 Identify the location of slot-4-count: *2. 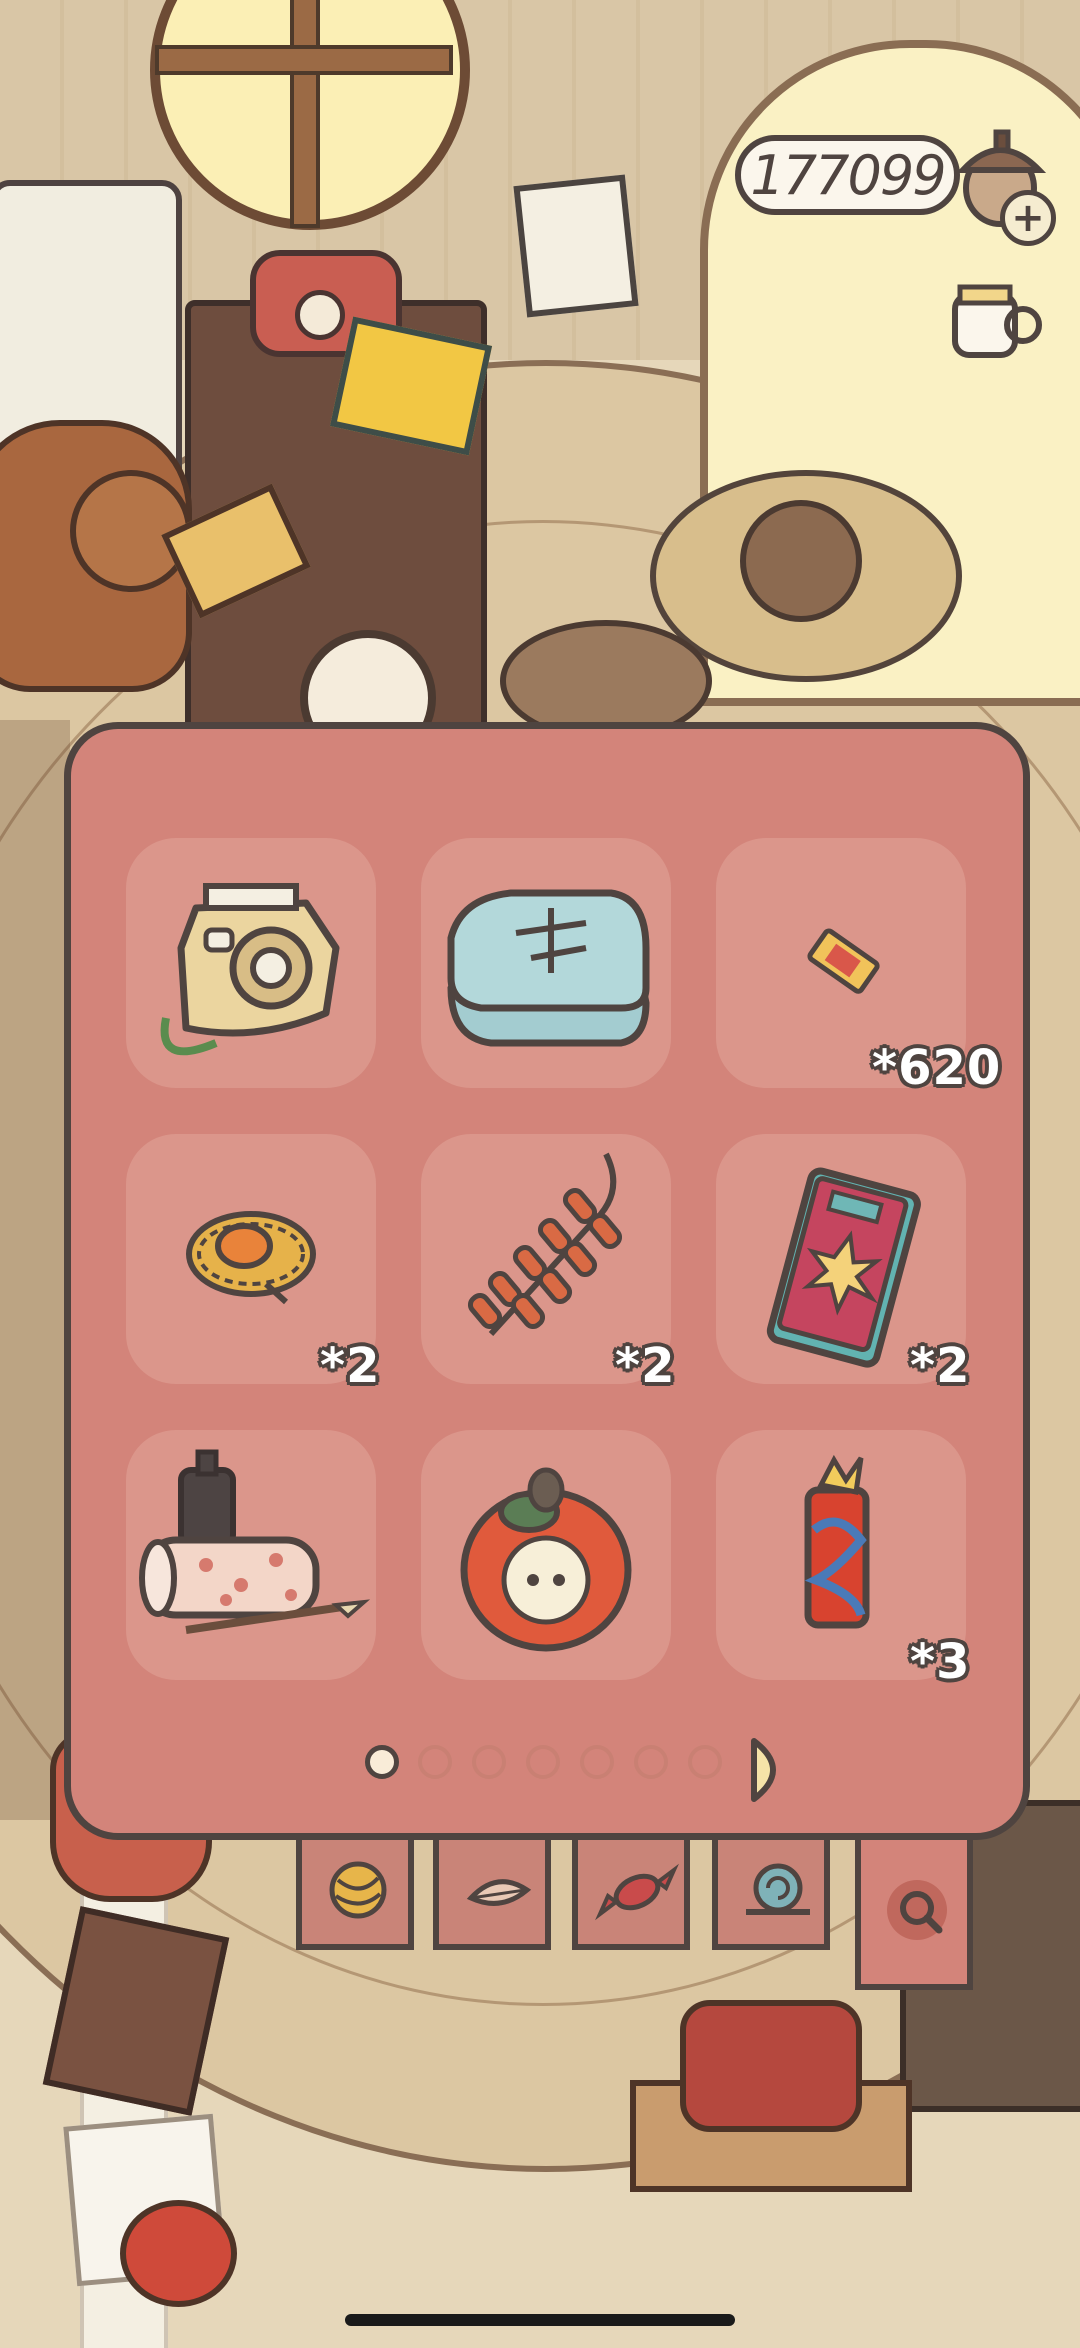
(350, 1366).